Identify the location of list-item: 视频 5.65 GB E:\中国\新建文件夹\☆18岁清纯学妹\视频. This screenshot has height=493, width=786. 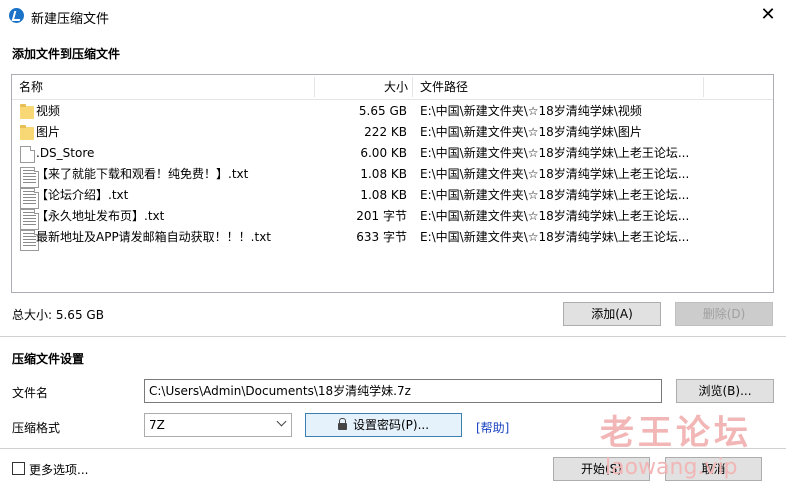
(392, 111).